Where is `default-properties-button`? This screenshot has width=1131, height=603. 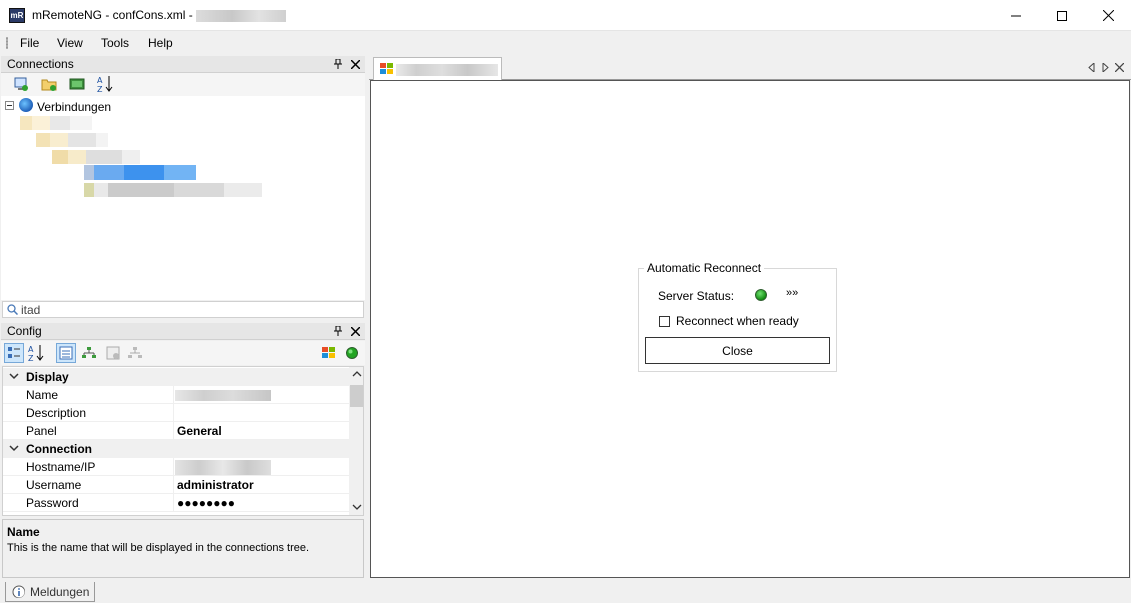 default-properties-button is located at coordinates (113, 353).